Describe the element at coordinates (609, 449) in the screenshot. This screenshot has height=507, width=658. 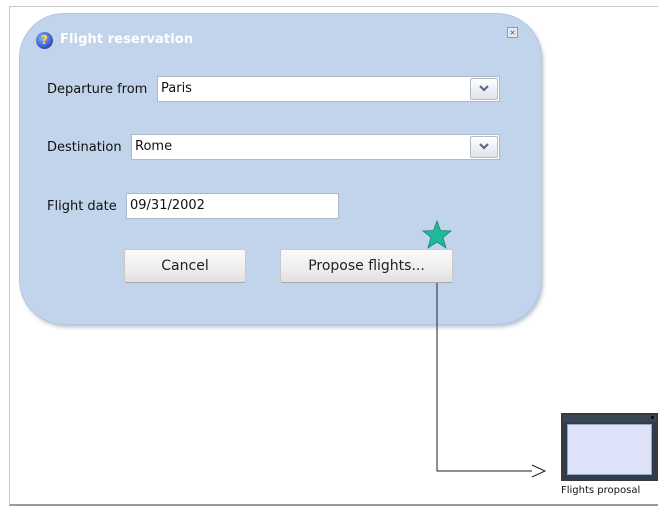
I see `thumbnail-body` at that location.